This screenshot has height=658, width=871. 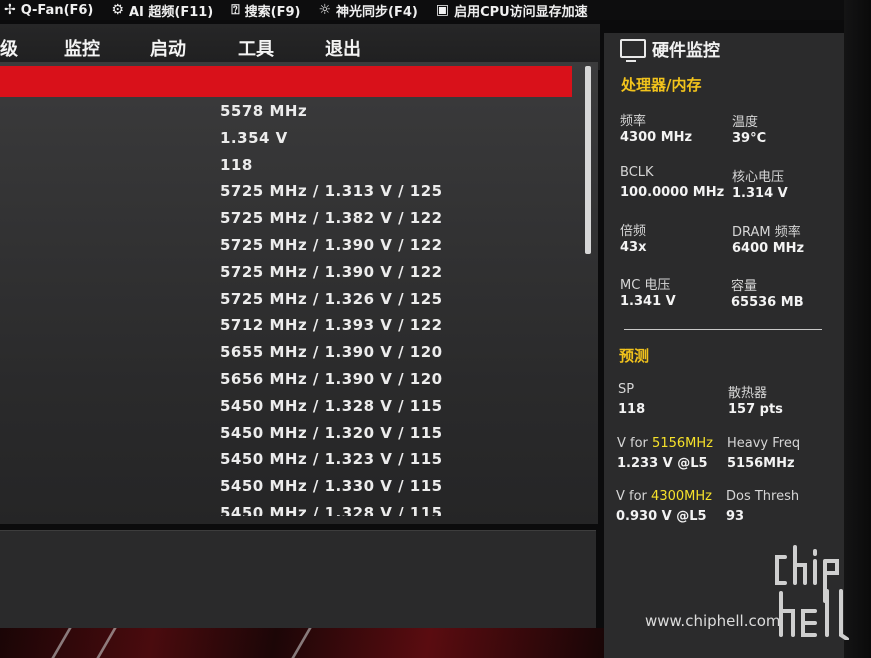 What do you see at coordinates (117, 10) in the screenshot?
I see `ai-chip-icon: ⚙` at bounding box center [117, 10].